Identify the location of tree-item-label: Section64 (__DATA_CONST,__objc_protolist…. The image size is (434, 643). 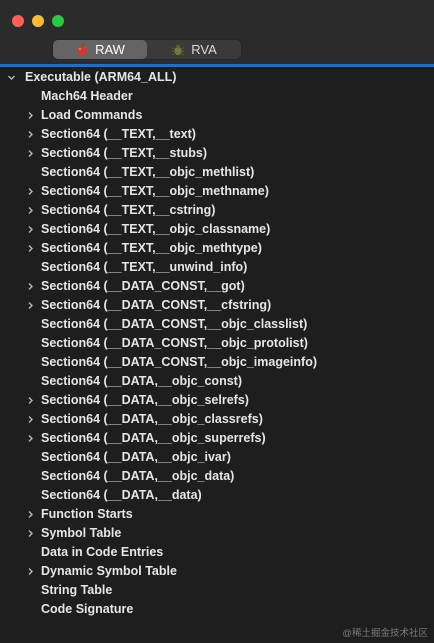
(174, 343).